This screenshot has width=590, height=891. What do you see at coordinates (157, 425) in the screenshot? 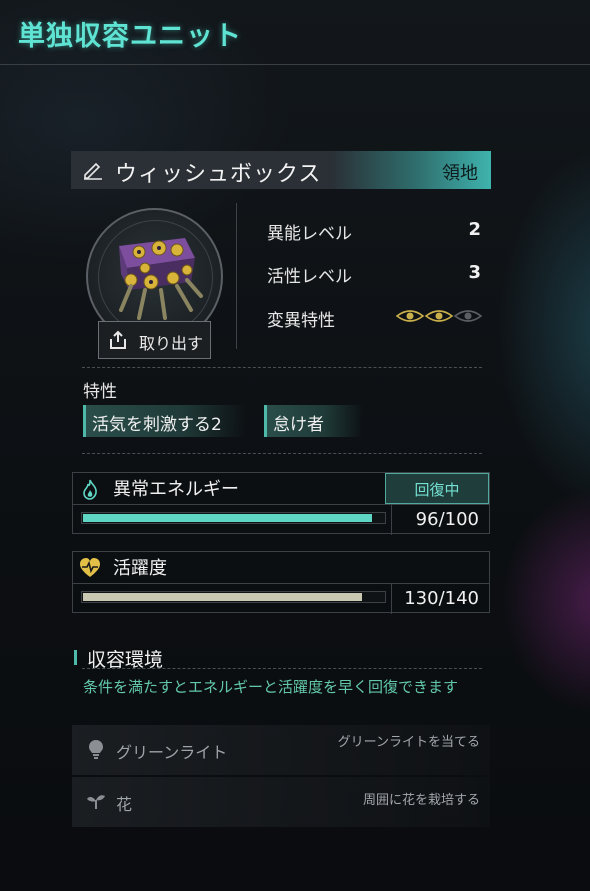
I see `trait-label: 活気を刺激する2` at bounding box center [157, 425].